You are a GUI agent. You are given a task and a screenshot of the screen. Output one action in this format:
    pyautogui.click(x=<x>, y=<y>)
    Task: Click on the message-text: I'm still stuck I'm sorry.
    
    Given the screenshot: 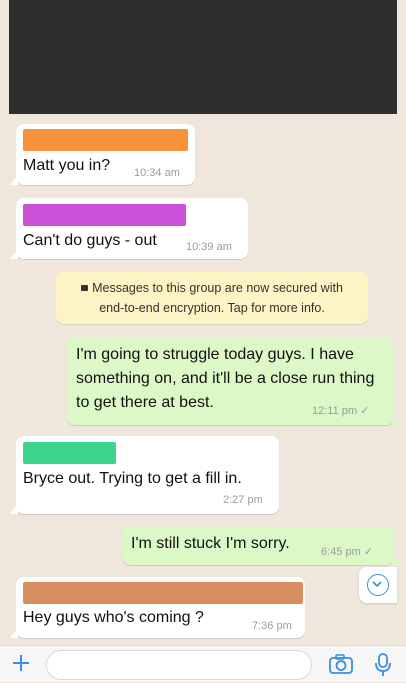 What is the action you would take?
    pyautogui.click(x=210, y=543)
    